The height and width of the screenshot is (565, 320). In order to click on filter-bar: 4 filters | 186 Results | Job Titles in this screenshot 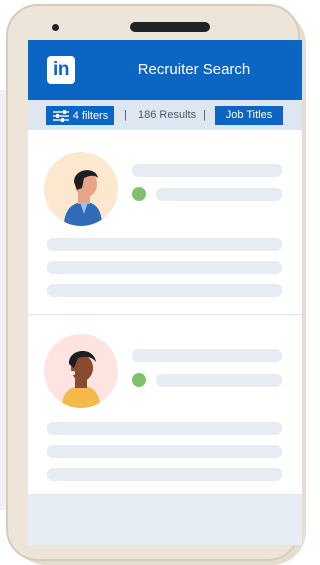, I will do `click(165, 115)`.